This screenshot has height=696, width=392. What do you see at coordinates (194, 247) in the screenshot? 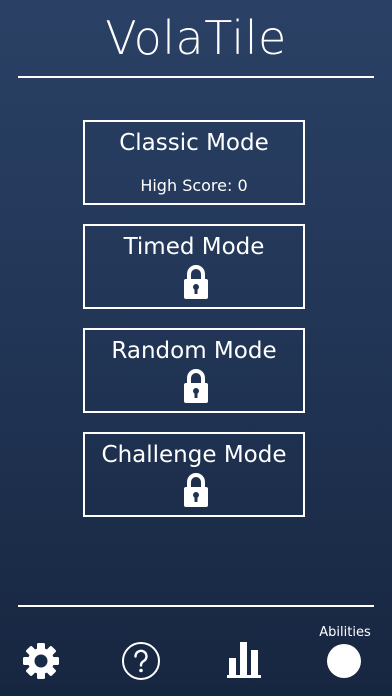
I see `timed-mode-label: Timed Mode` at bounding box center [194, 247].